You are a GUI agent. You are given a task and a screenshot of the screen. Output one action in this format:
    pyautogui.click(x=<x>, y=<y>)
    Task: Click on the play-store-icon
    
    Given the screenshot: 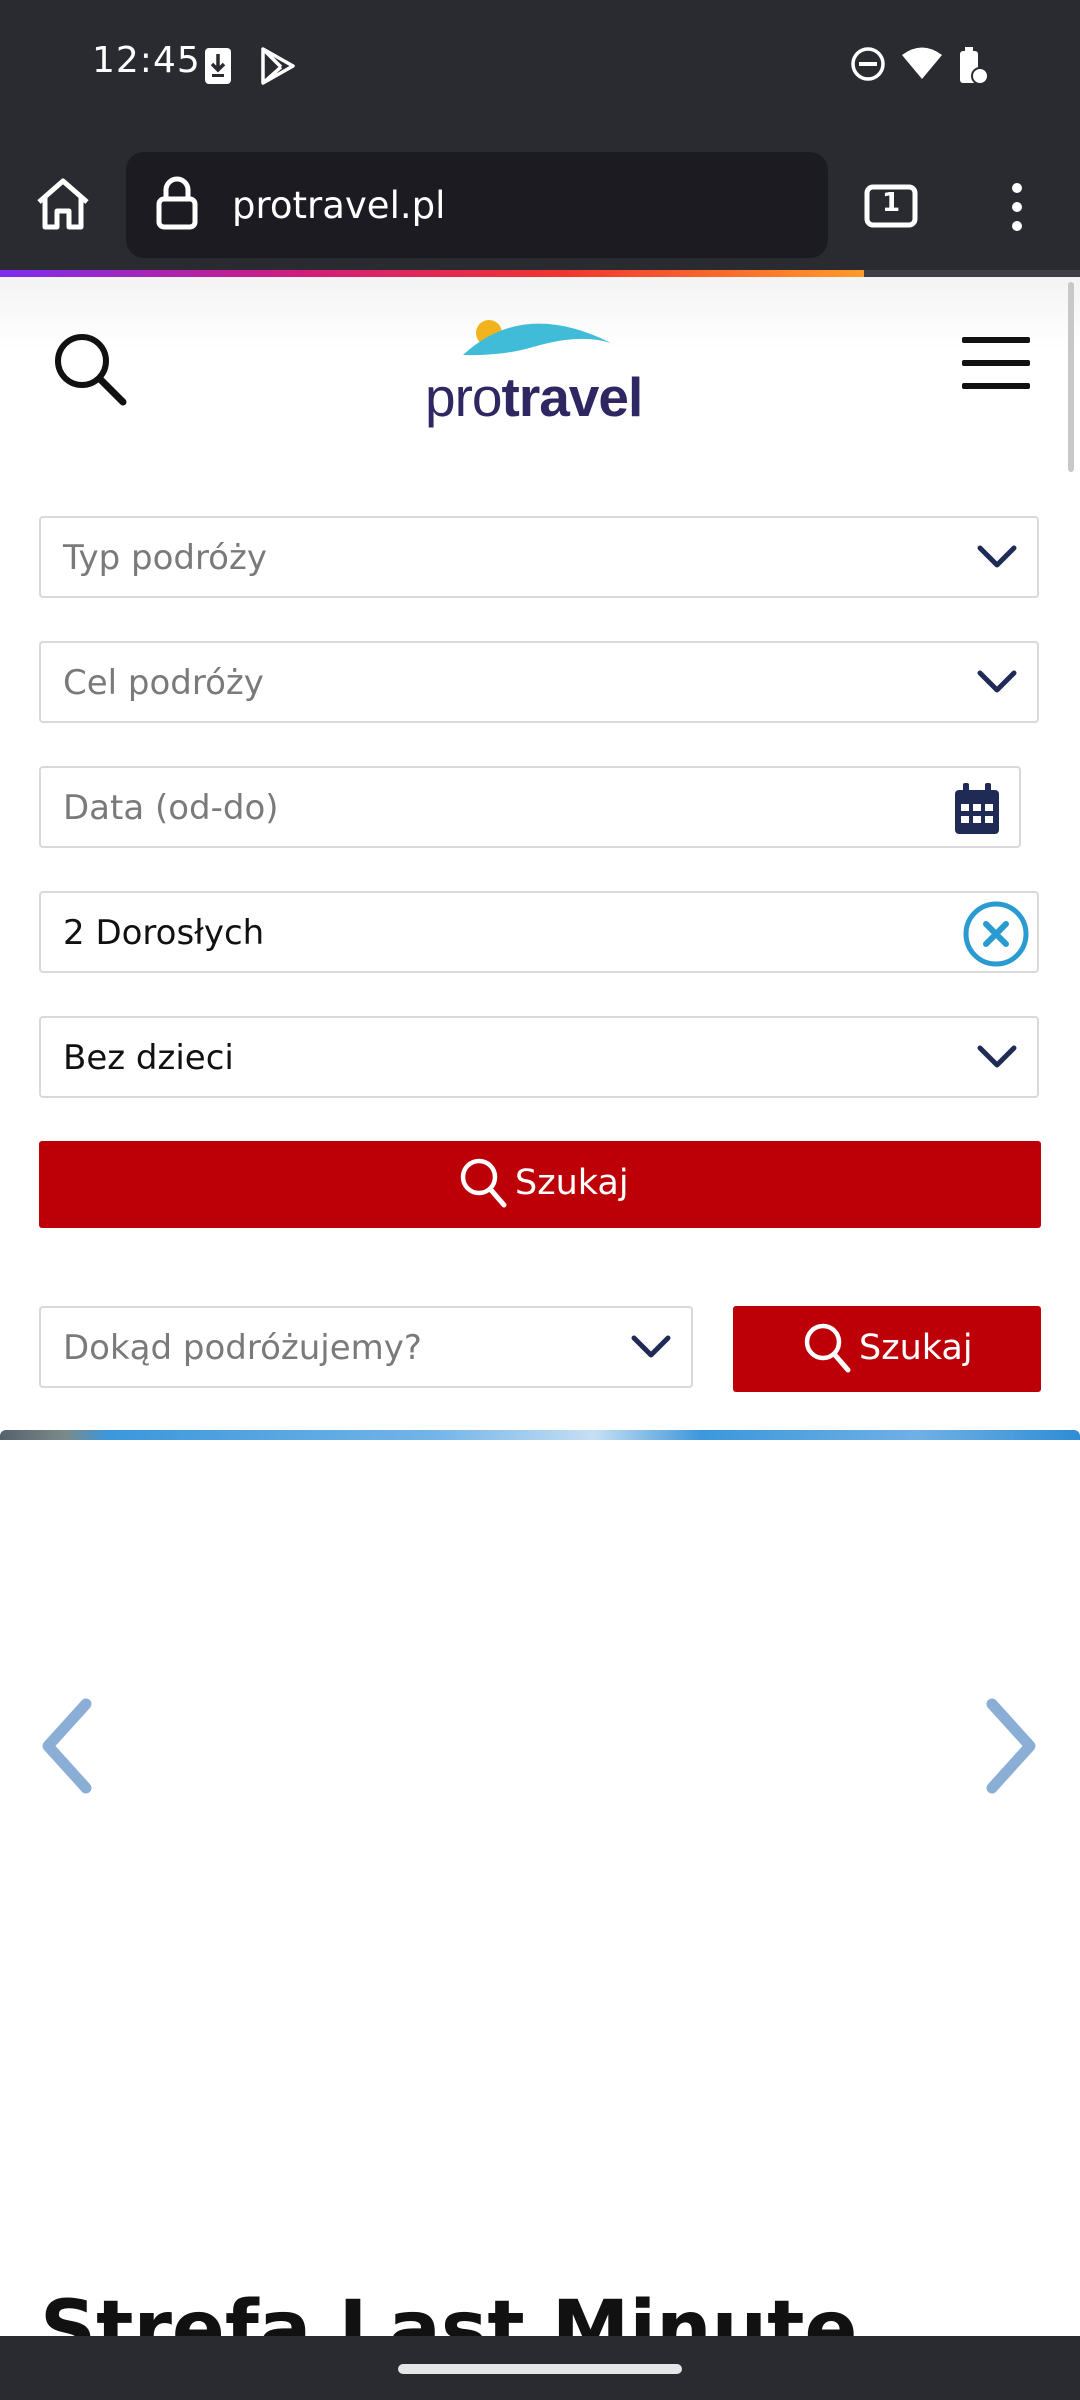 What is the action you would take?
    pyautogui.click(x=278, y=68)
    